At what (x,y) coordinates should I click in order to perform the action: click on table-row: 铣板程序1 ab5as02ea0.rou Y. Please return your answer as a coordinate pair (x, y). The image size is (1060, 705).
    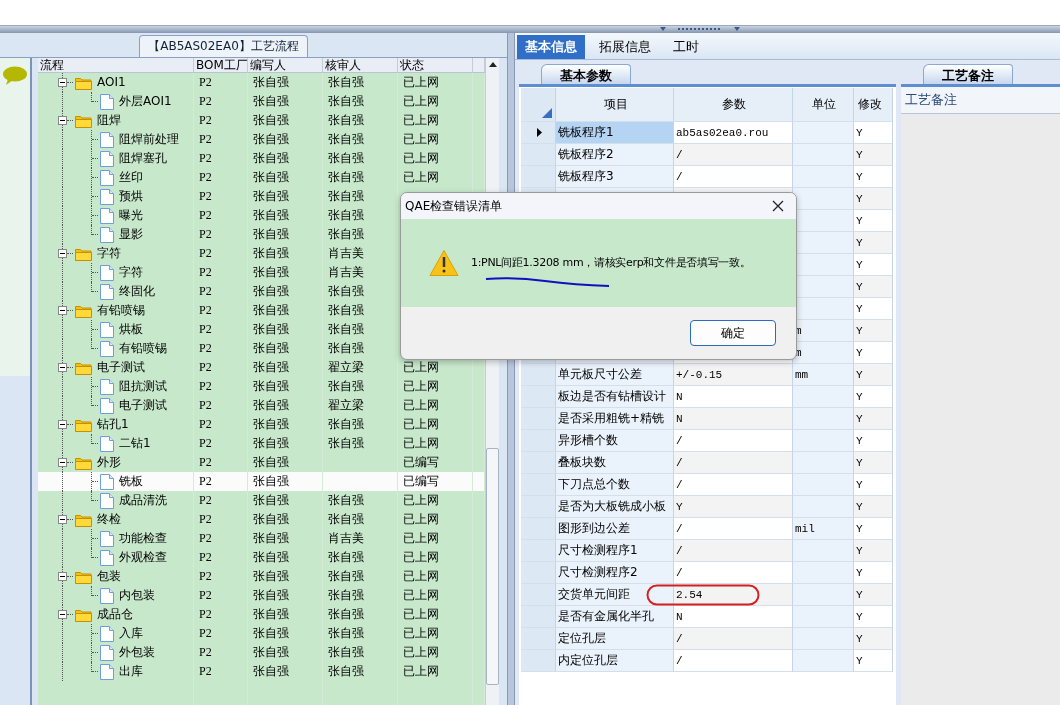
    Looking at the image, I should click on (708, 133).